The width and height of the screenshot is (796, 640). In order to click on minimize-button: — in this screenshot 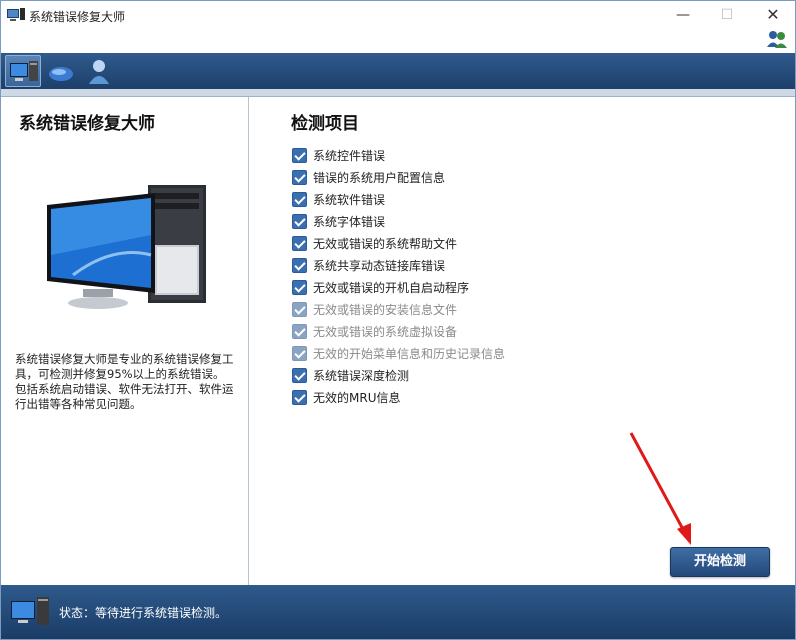, I will do `click(683, 15)`.